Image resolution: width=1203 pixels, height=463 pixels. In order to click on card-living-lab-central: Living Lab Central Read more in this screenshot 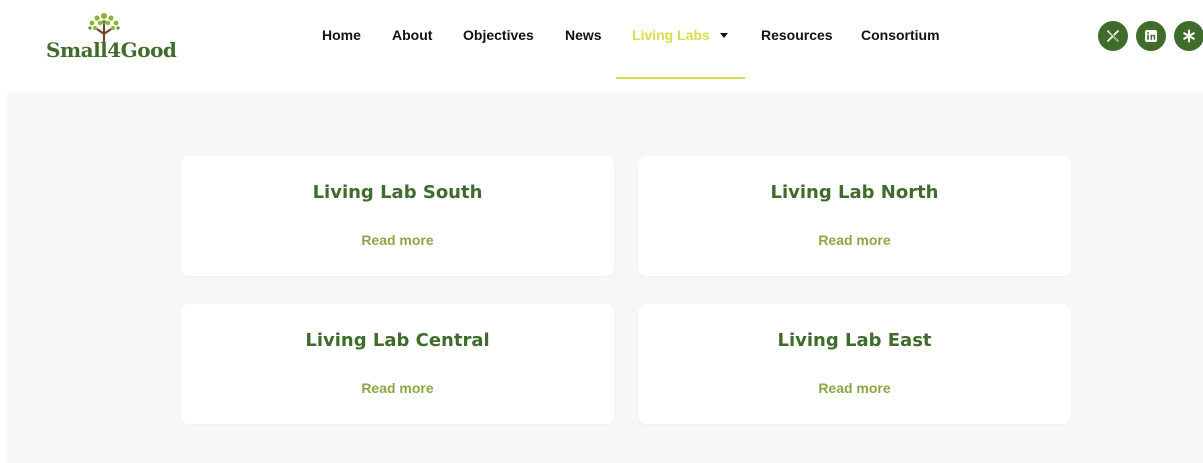, I will do `click(397, 364)`.